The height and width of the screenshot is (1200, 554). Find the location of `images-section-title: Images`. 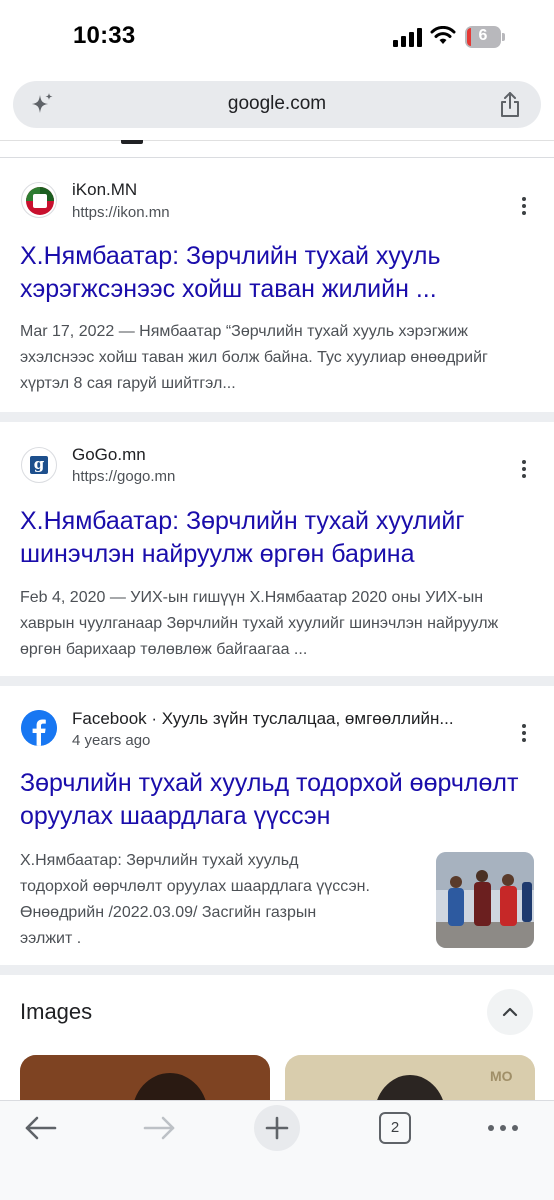

images-section-title: Images is located at coordinates (56, 1011).